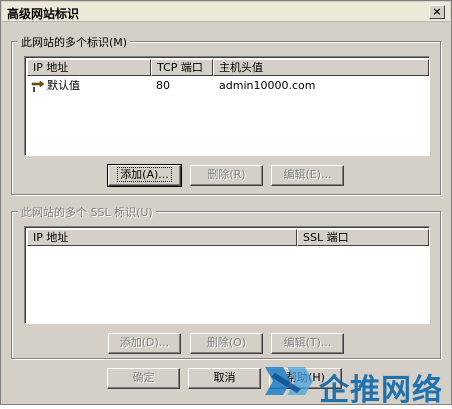  Describe the element at coordinates (63, 85) in the screenshot. I see `identity-ip-cell: 默认值` at that location.